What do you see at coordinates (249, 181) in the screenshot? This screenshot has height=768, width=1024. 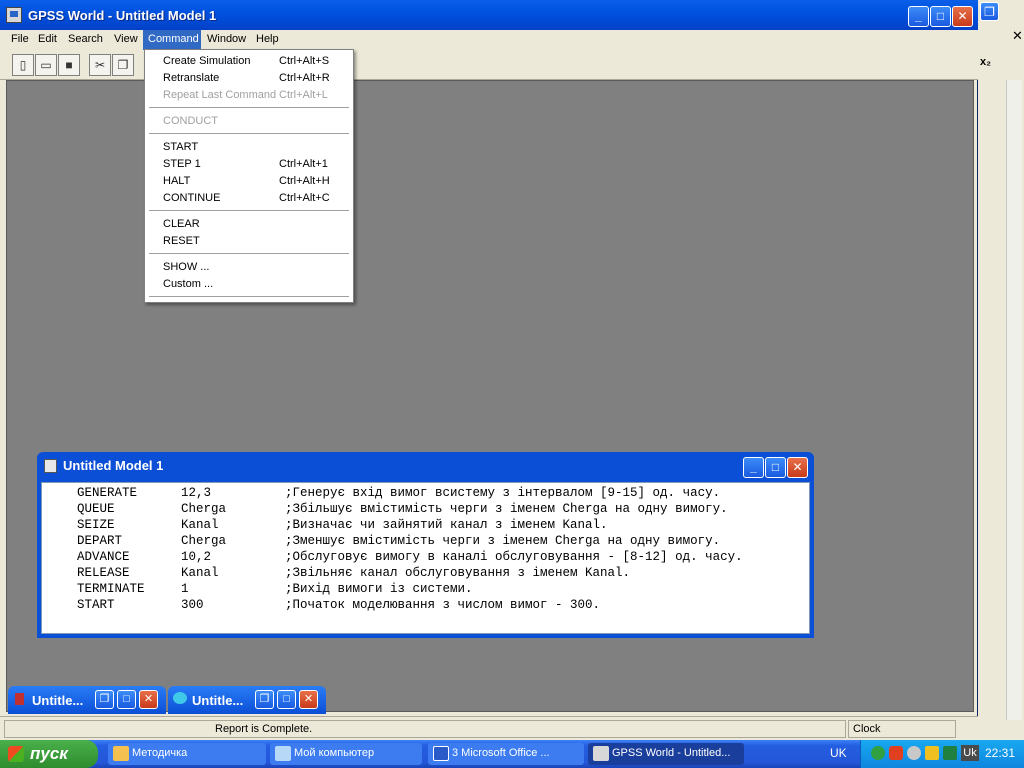 I see `command-menu-item-halt: HALT Ctrl+Alt+H` at bounding box center [249, 181].